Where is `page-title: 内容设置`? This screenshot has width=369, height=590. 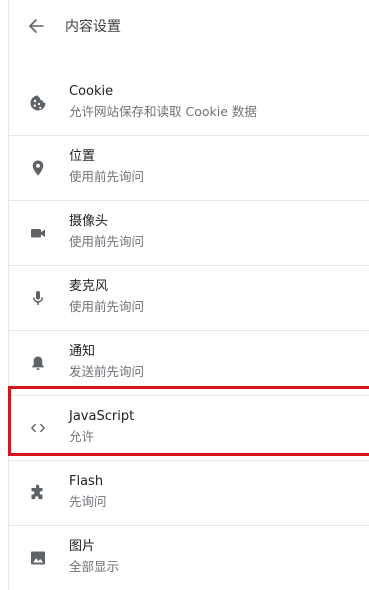
page-title: 内容设置 is located at coordinates (93, 27).